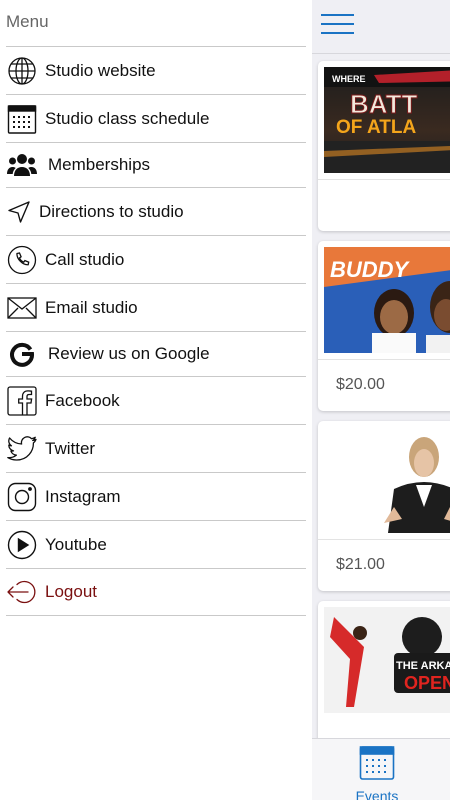  What do you see at coordinates (19, 212) in the screenshot?
I see `navigation-arrow-icon` at bounding box center [19, 212].